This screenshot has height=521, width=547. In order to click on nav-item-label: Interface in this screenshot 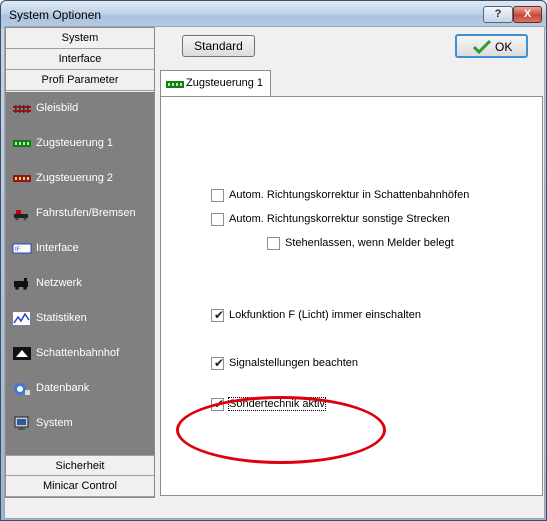, I will do `click(57, 248)`.